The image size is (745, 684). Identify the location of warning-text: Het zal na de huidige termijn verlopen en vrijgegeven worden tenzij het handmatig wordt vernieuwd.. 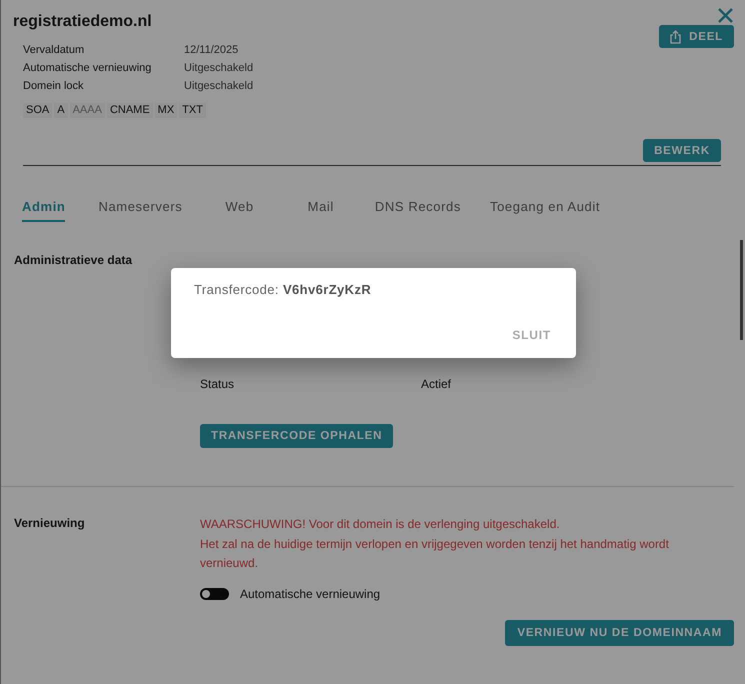
(435, 554).